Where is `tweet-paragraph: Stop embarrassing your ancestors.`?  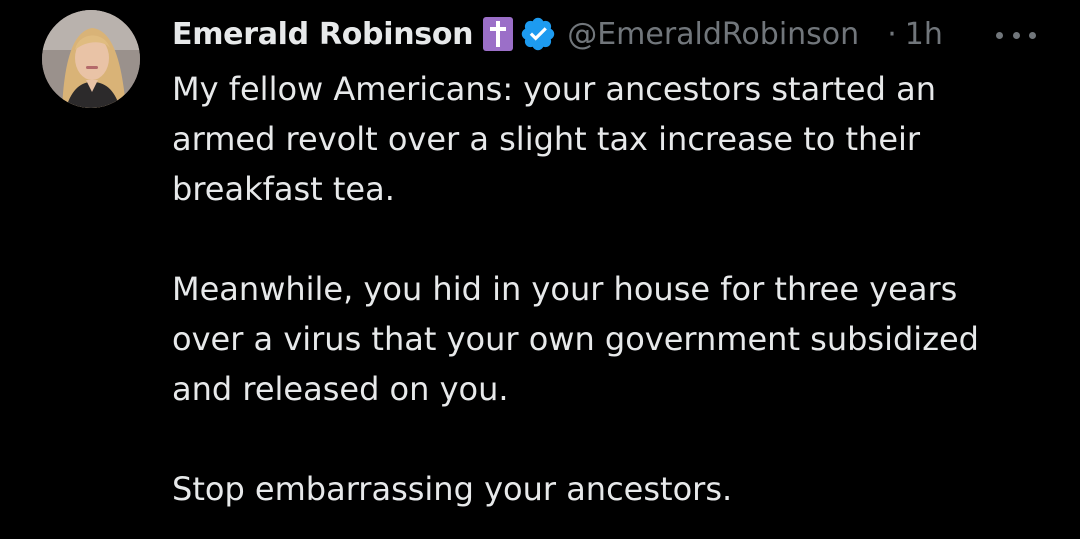 tweet-paragraph: Stop embarrassing your ancestors. is located at coordinates (452, 489).